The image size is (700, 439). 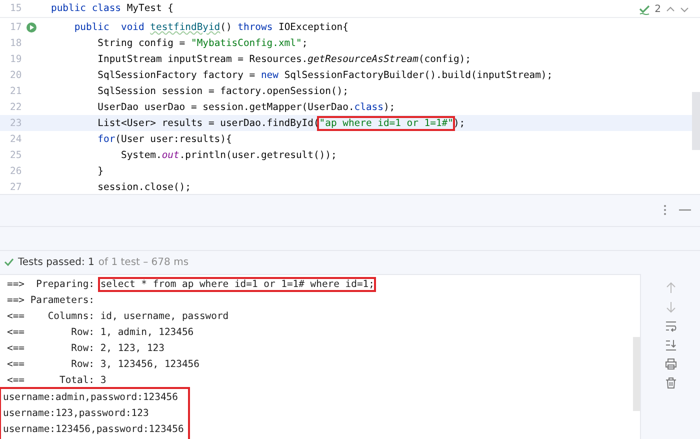 What do you see at coordinates (16, 107) in the screenshot?
I see `line-number: 22` at bounding box center [16, 107].